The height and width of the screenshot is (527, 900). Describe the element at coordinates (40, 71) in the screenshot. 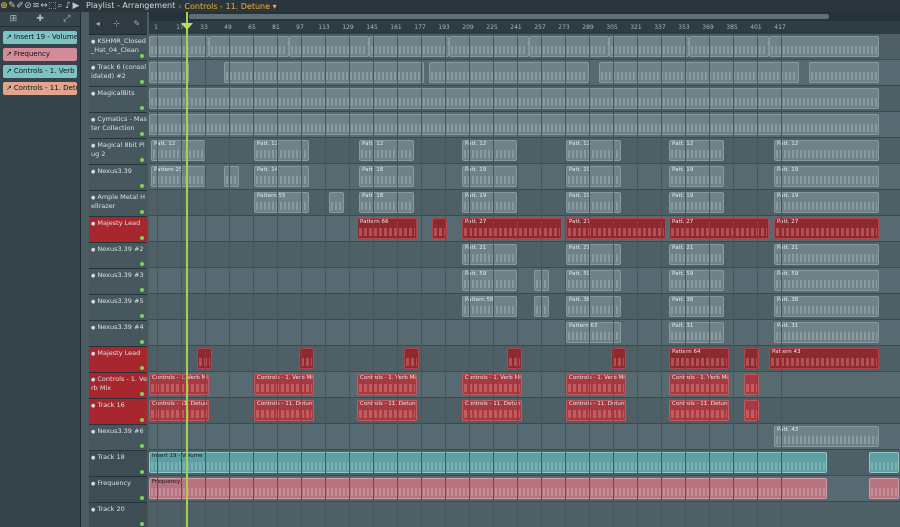

I see `clip-source-item: ↗Controls - 1. Verb Mix` at that location.